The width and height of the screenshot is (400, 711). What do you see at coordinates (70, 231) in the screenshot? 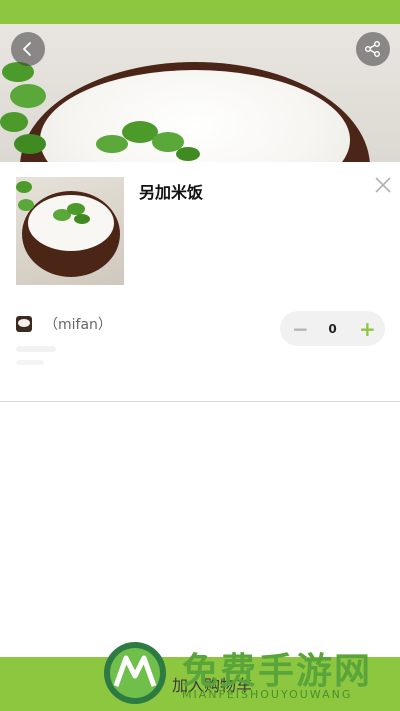
I see `product-thumbnail` at bounding box center [70, 231].